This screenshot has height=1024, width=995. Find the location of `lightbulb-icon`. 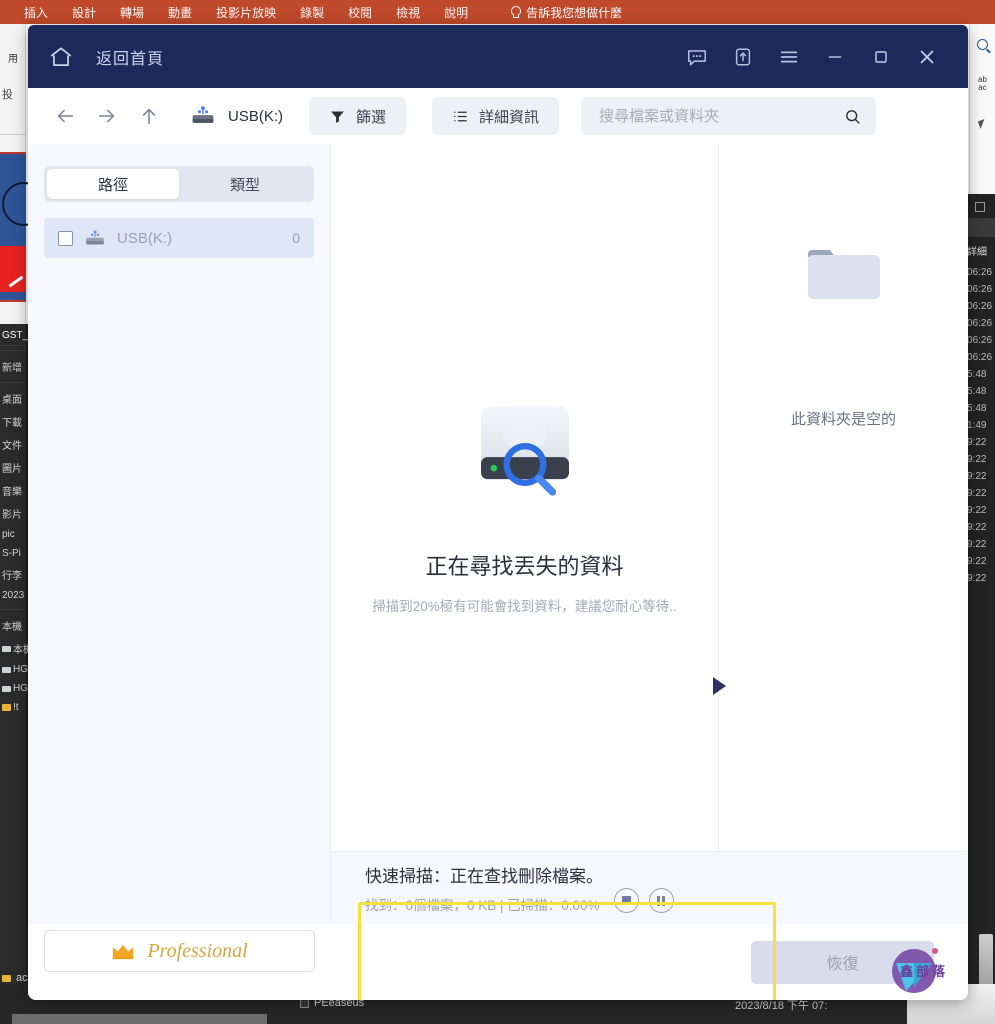

lightbulb-icon is located at coordinates (516, 12).